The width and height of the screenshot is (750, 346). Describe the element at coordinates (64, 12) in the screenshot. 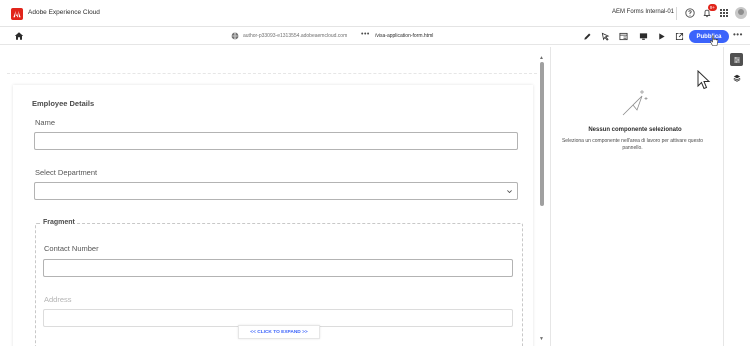

I see `product-name: Adobe Experience Cloud` at that location.